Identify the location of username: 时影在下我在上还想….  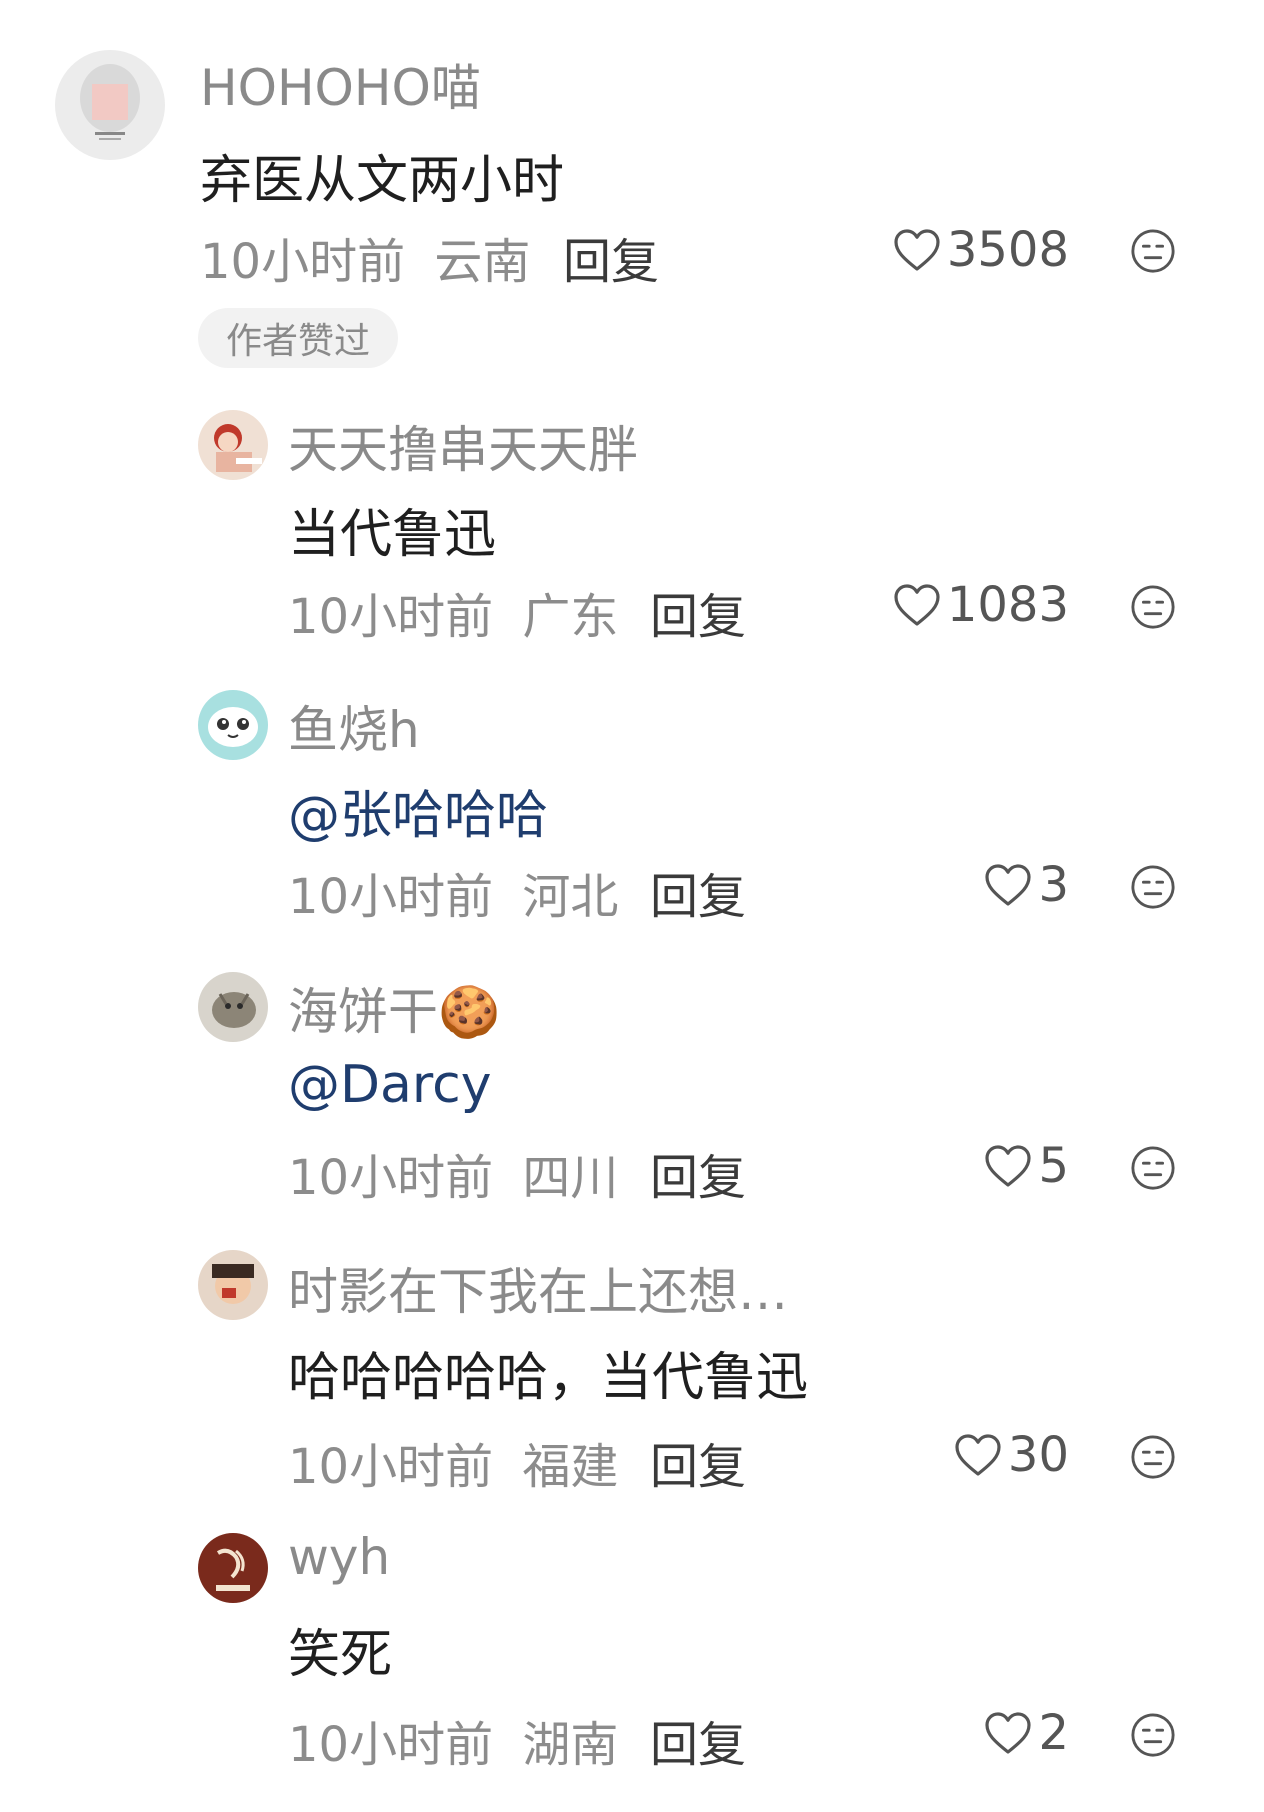
(538, 1288).